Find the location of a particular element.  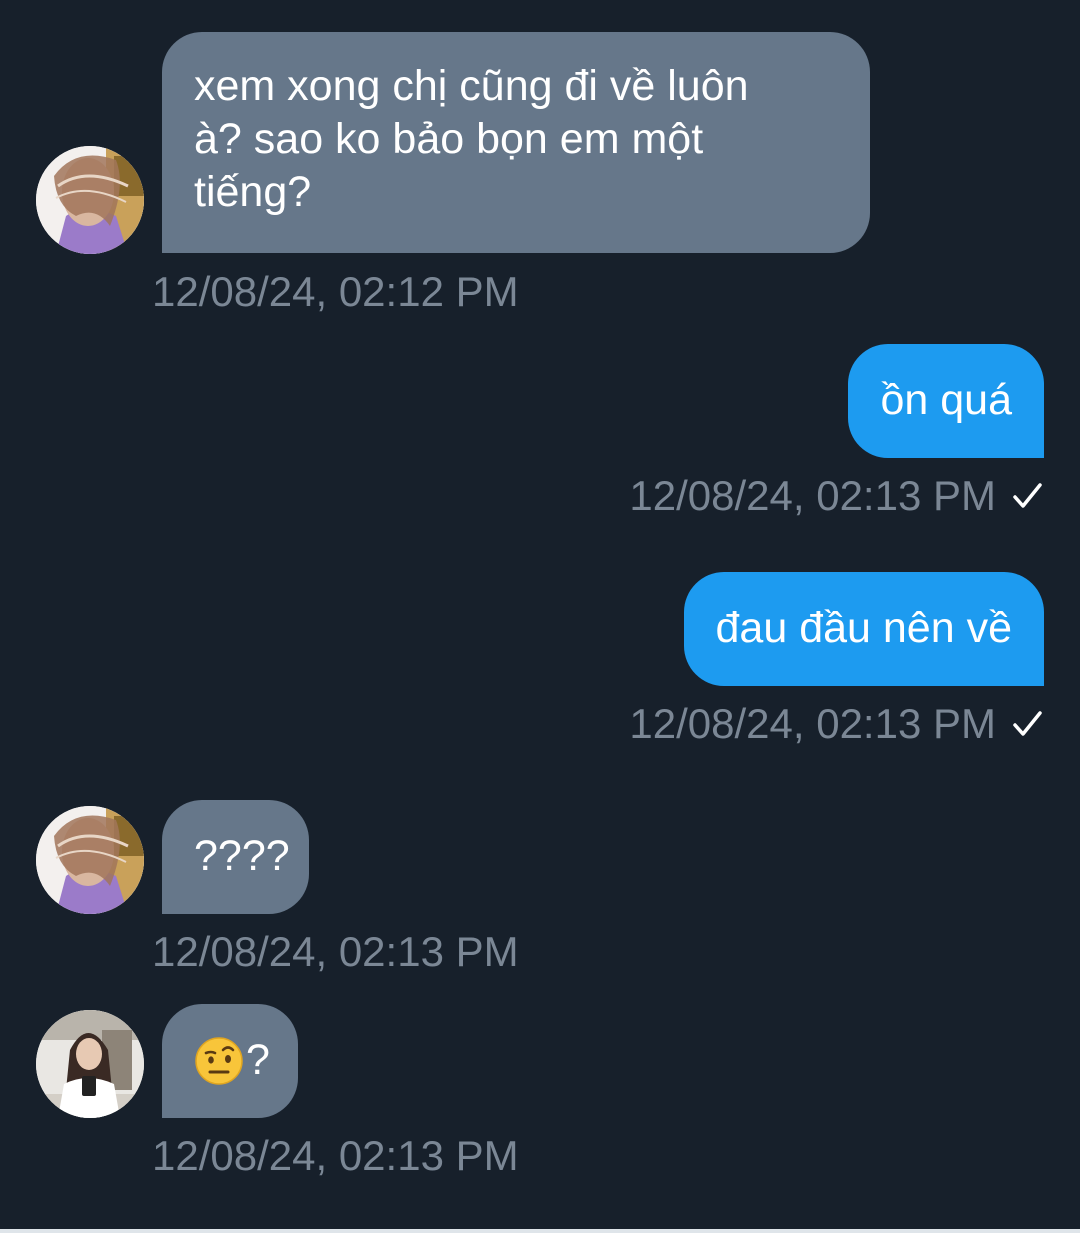

bottom-divider is located at coordinates (540, 1231).